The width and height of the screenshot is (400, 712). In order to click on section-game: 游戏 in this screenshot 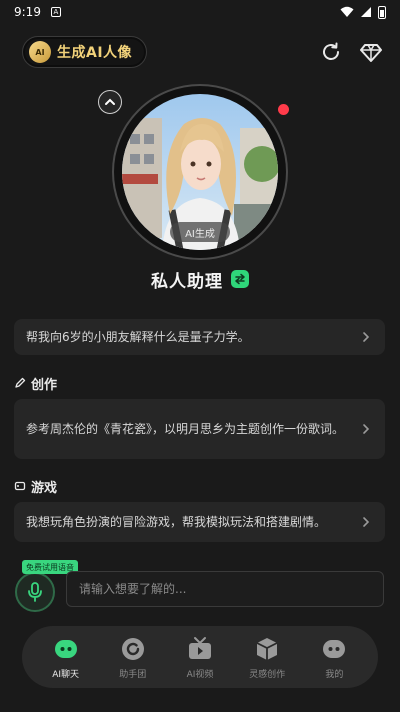, I will do `click(35, 486)`.